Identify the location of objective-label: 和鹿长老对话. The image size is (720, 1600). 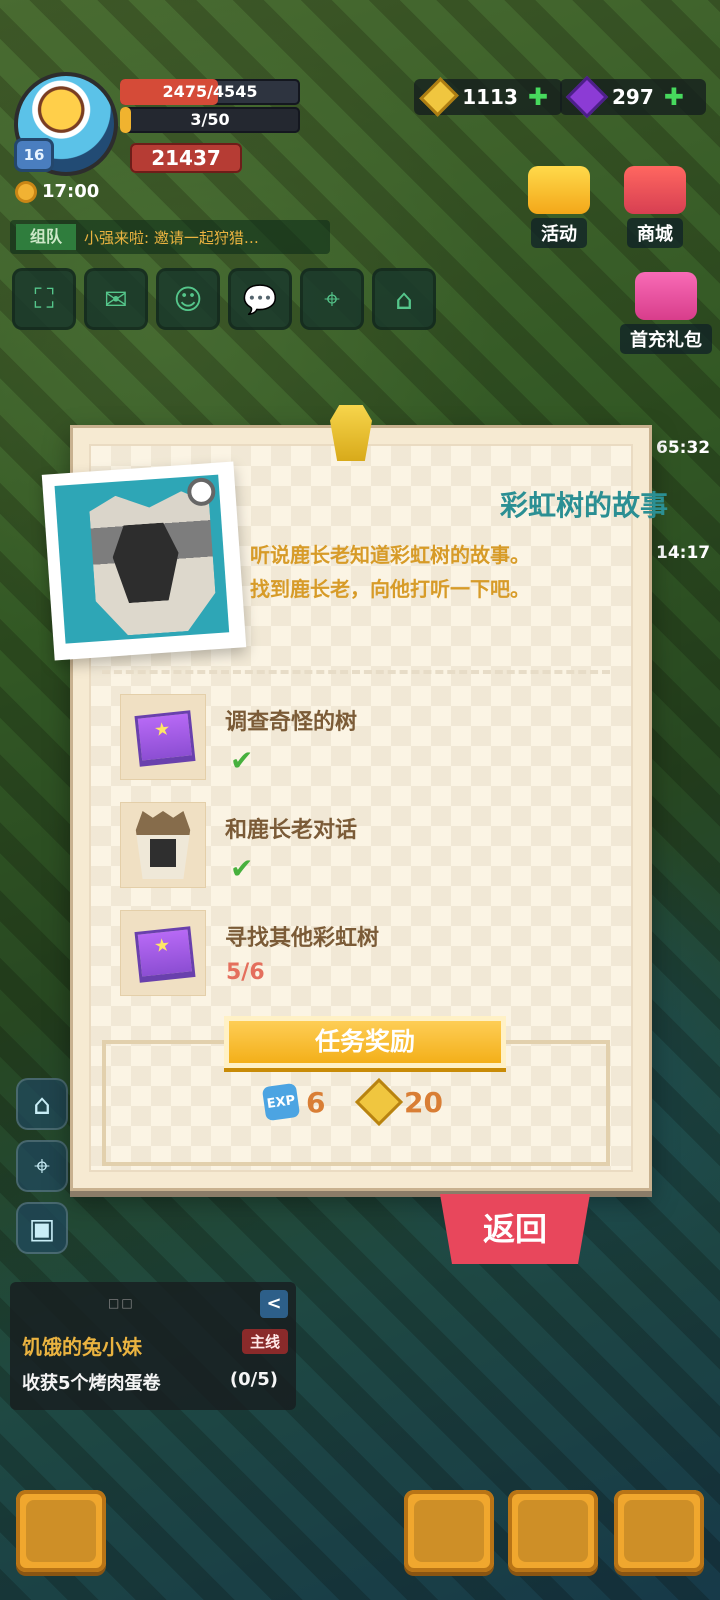
(291, 830).